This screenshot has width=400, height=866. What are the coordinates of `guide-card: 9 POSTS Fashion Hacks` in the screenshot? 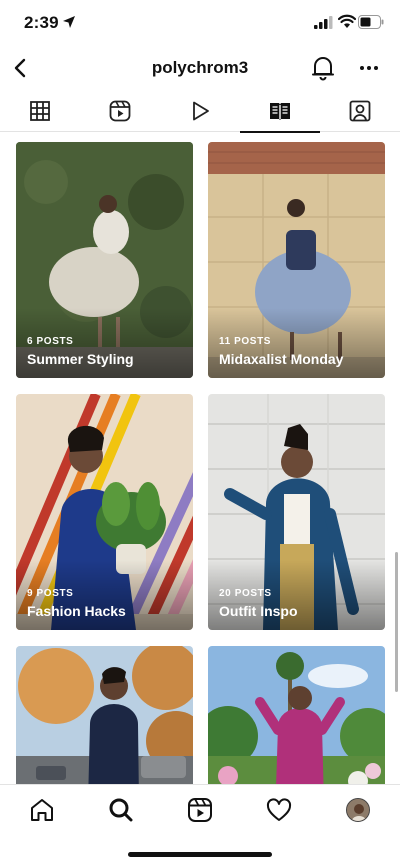 It's located at (104, 512).